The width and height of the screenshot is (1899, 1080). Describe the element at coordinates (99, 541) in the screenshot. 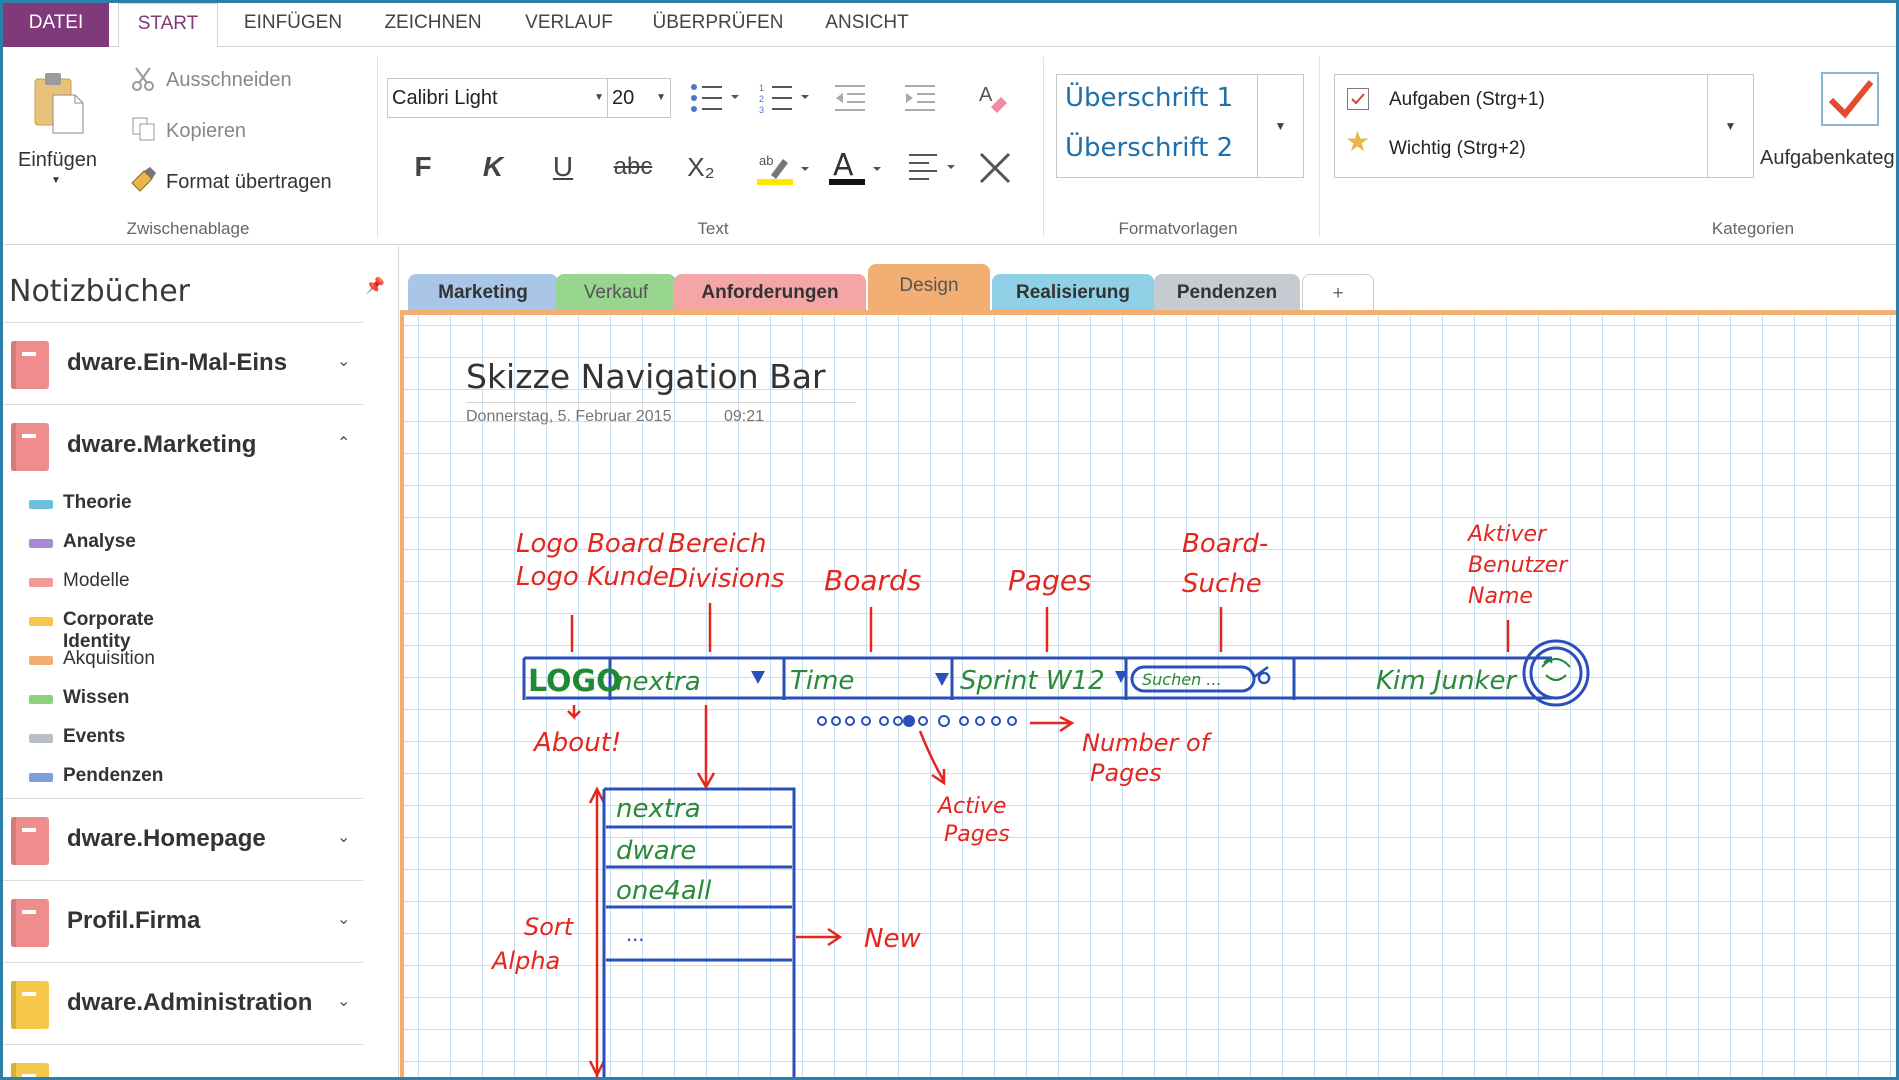

I see `section-label: Analyse` at that location.